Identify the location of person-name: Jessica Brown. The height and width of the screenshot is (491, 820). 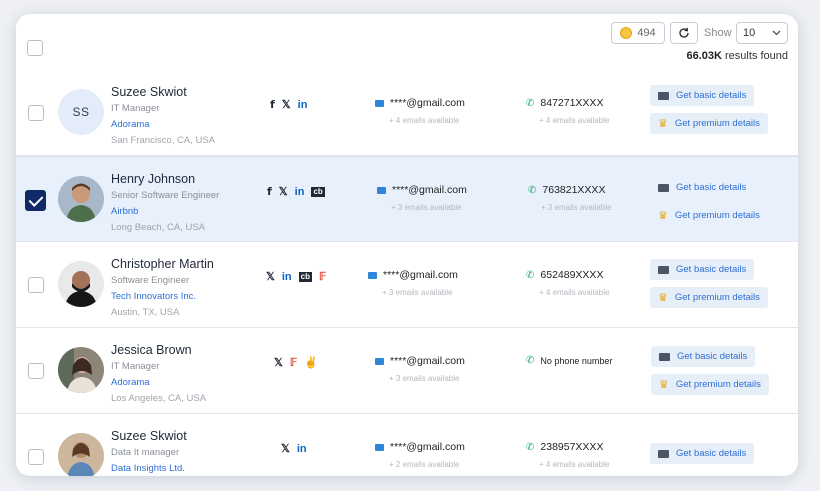
(151, 350).